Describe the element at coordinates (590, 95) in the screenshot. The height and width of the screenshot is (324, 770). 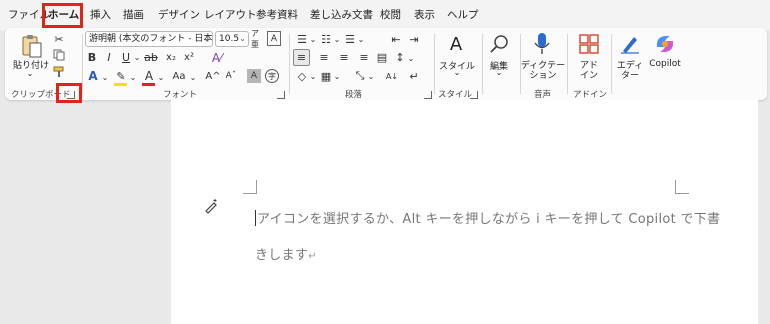
I see `addins-group-label: アドイン` at that location.